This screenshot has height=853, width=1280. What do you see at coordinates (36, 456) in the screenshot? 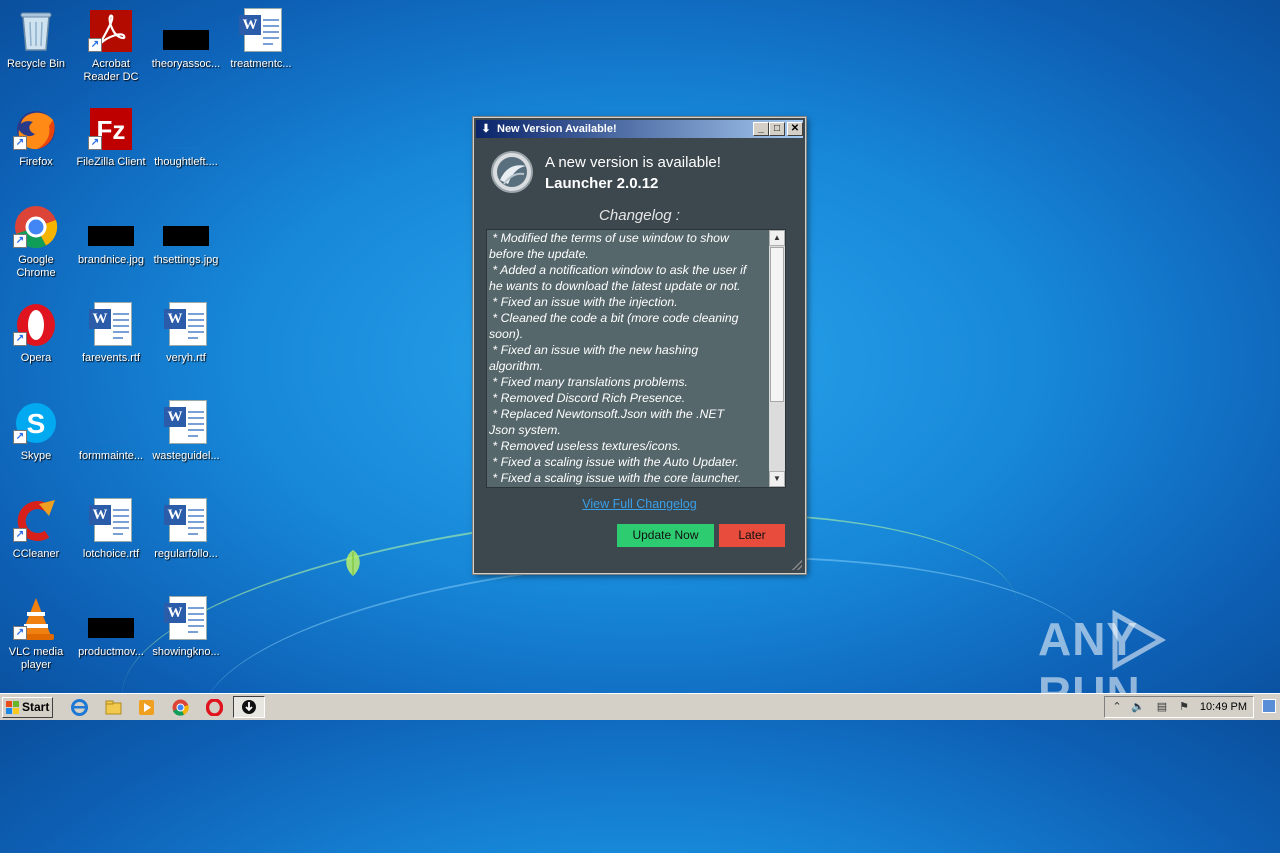
I see `desktop-icon-label: Skype` at bounding box center [36, 456].